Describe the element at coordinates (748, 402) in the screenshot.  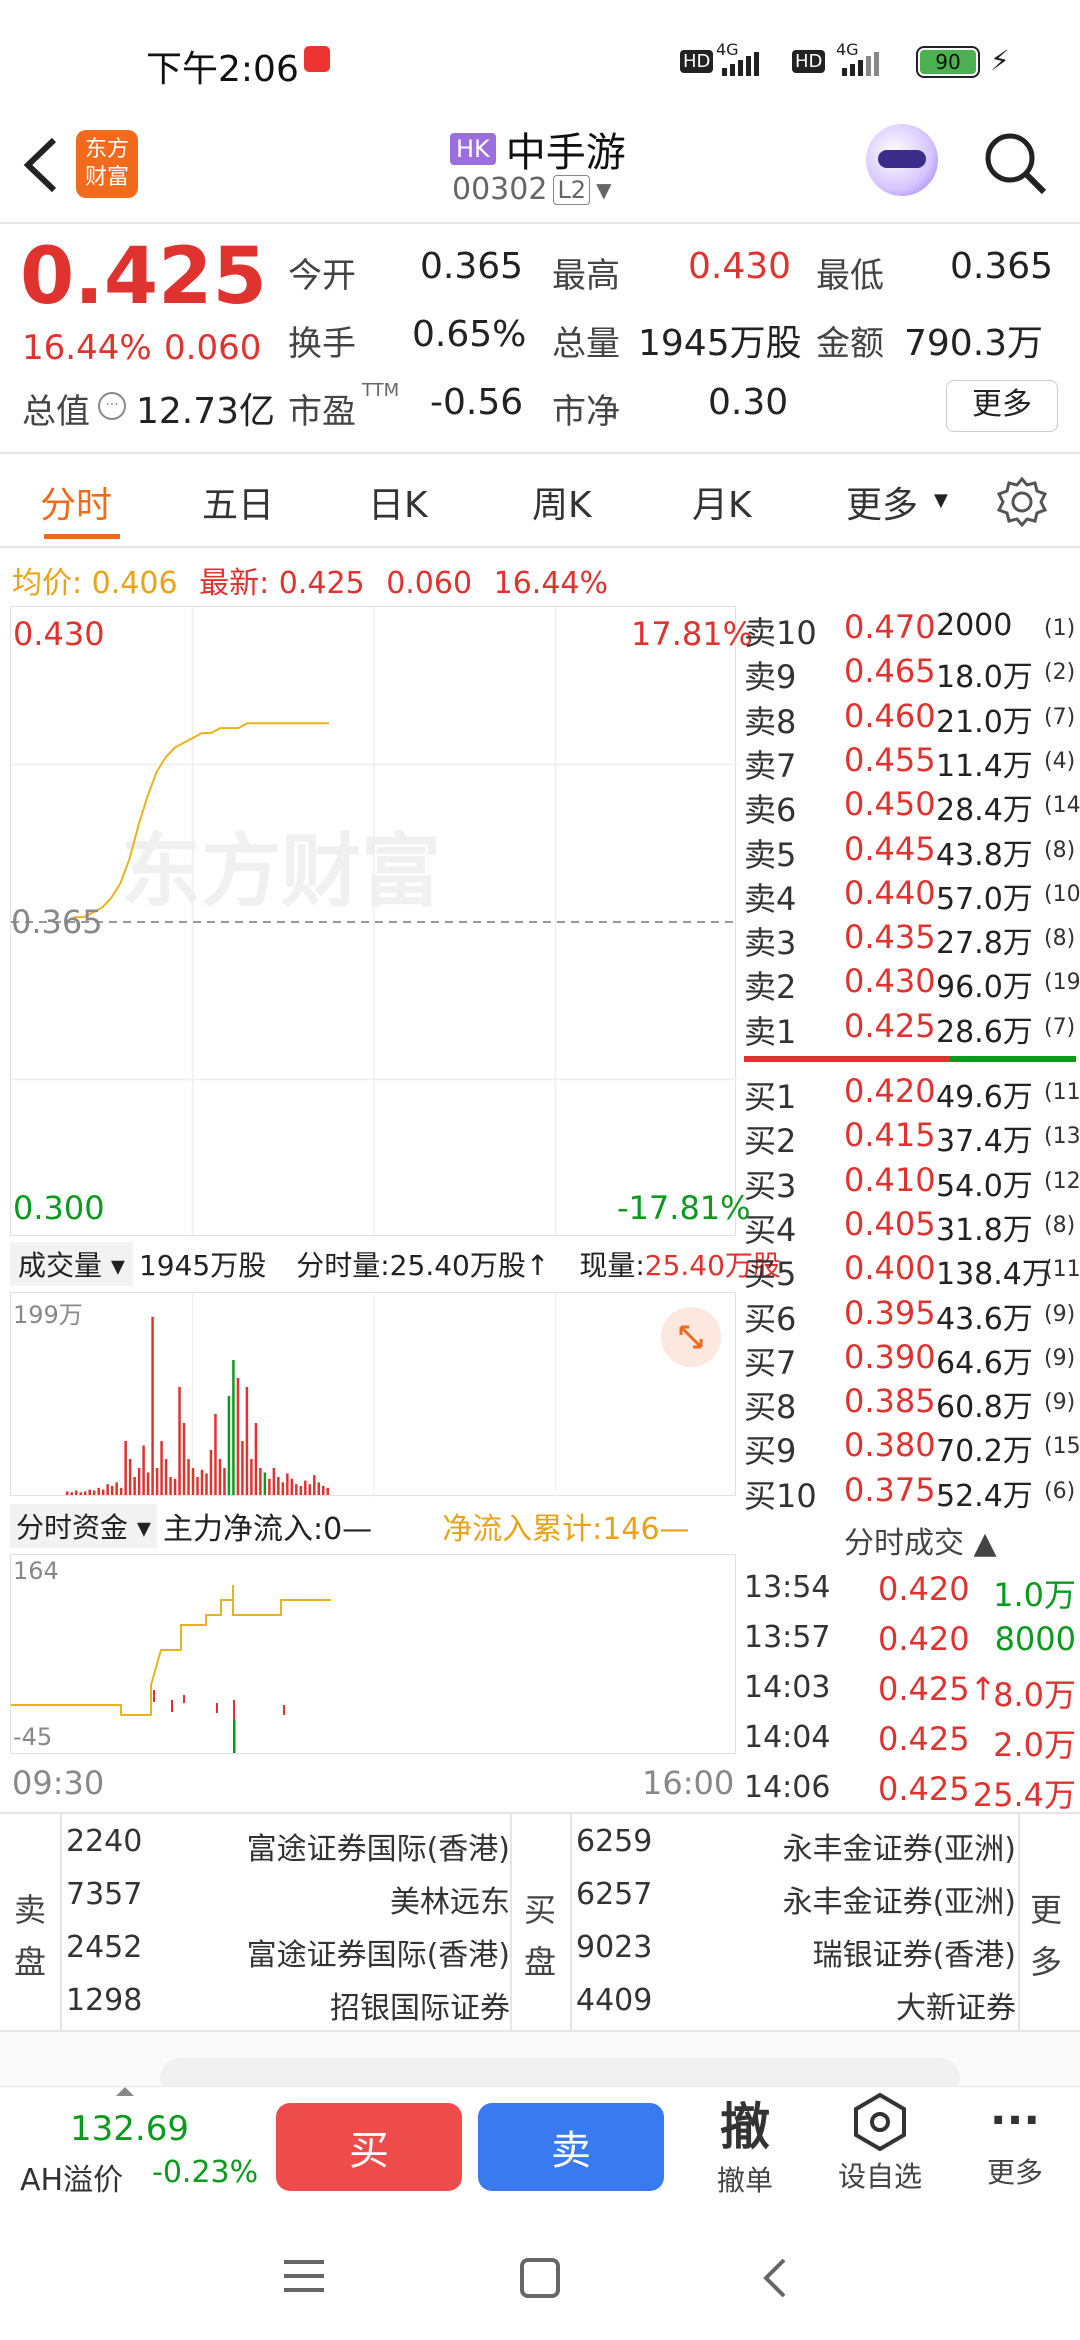
I see `pb-value: 0.30` at that location.